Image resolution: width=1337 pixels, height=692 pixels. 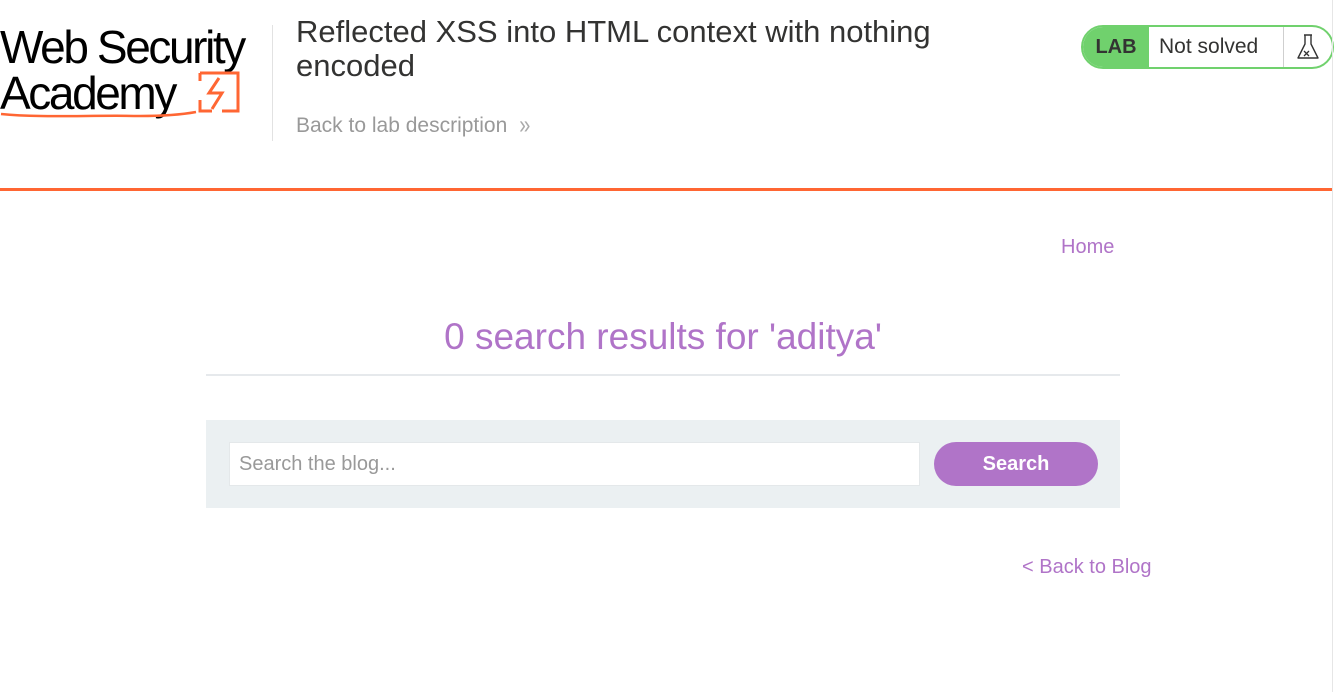 I want to click on lab-badge: LAB, so click(x=1116, y=47).